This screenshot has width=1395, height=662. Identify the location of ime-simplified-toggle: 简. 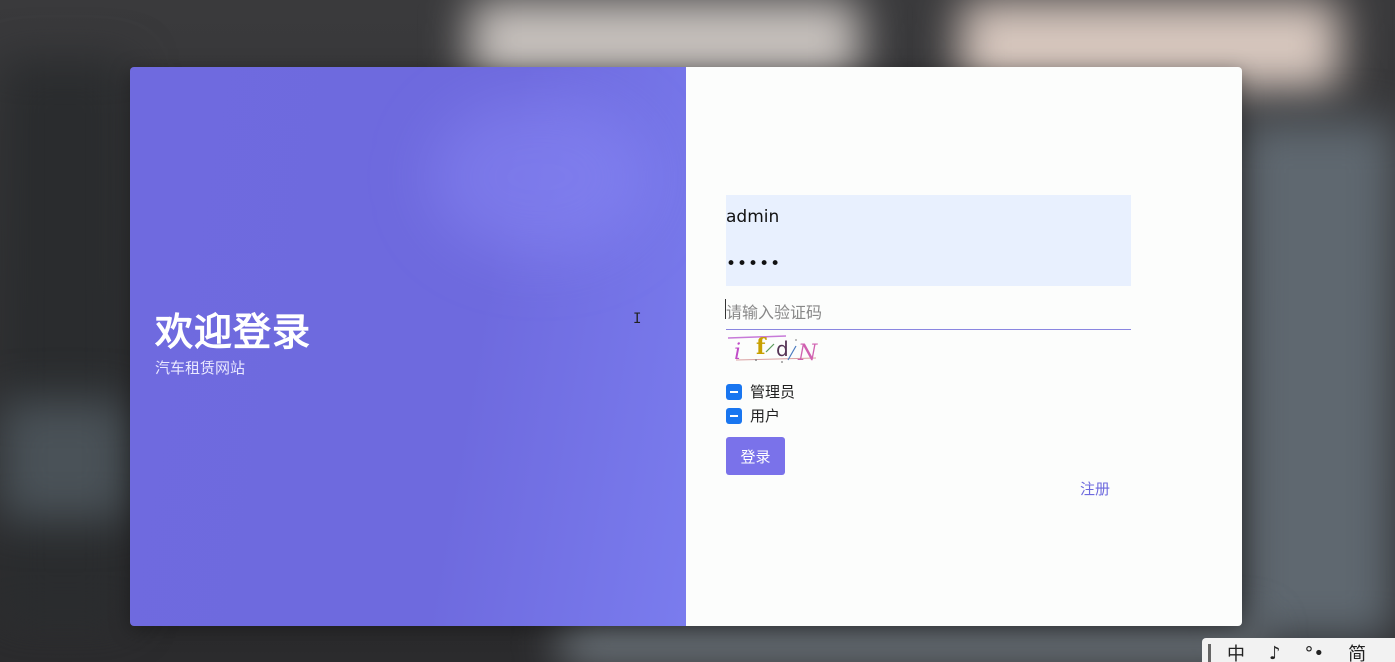
(1357, 651).